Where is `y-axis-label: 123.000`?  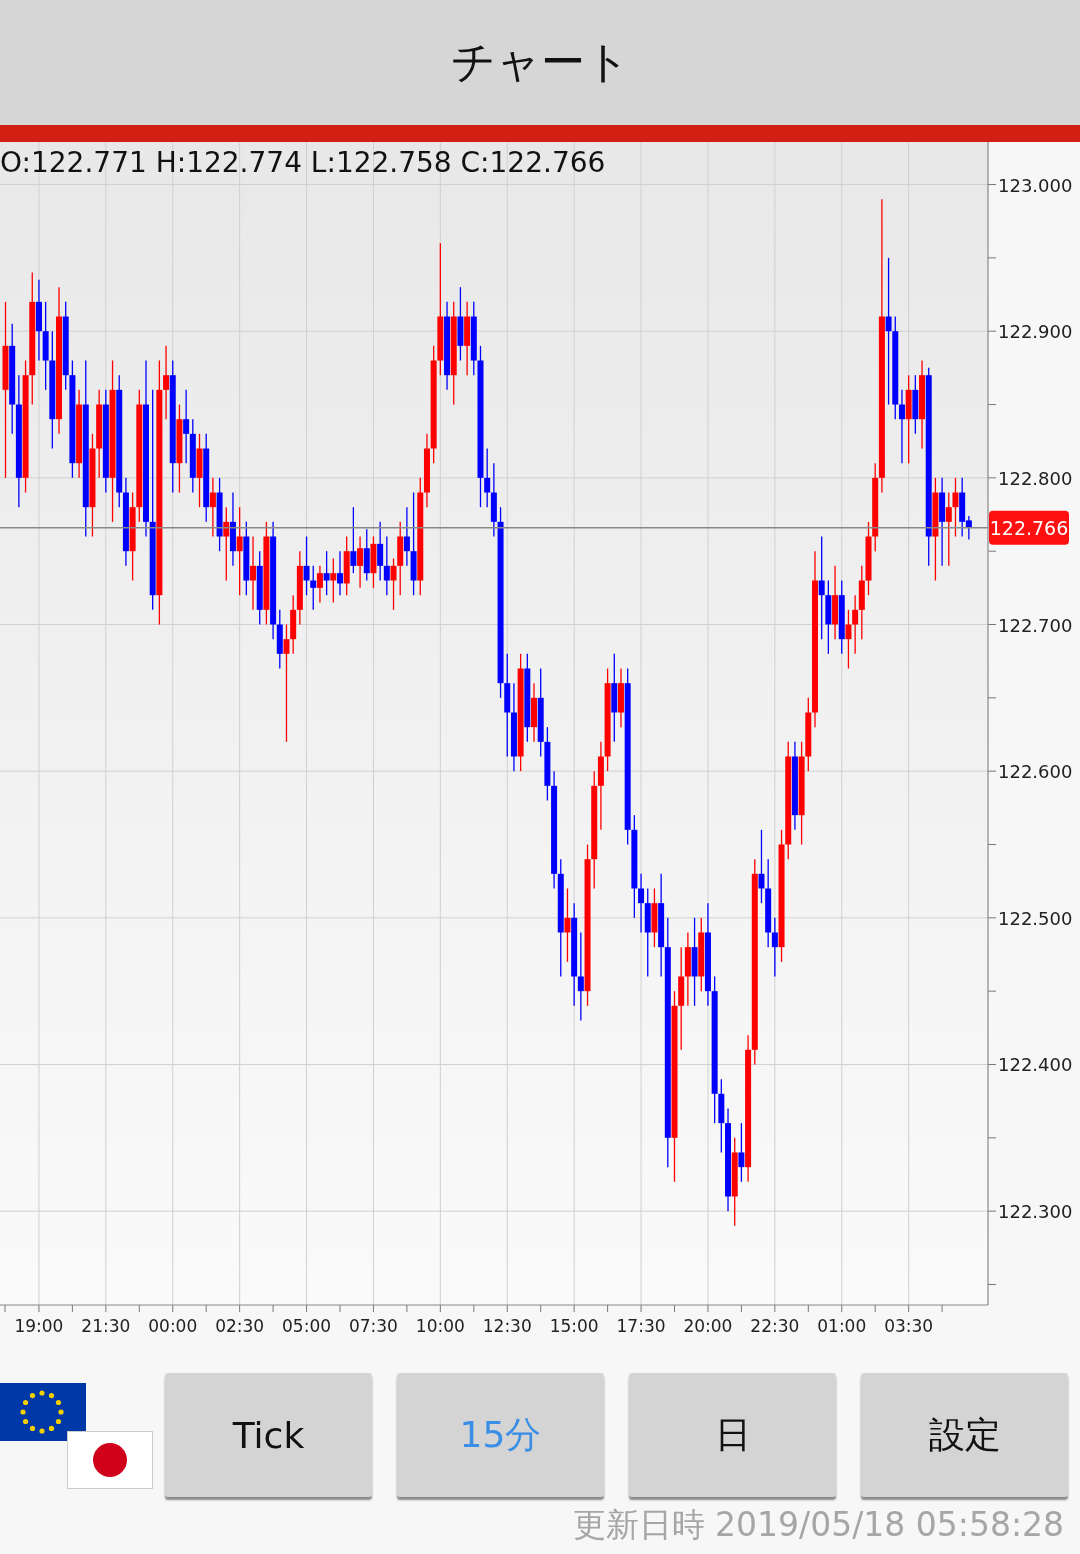 y-axis-label: 123.000 is located at coordinates (1035, 185).